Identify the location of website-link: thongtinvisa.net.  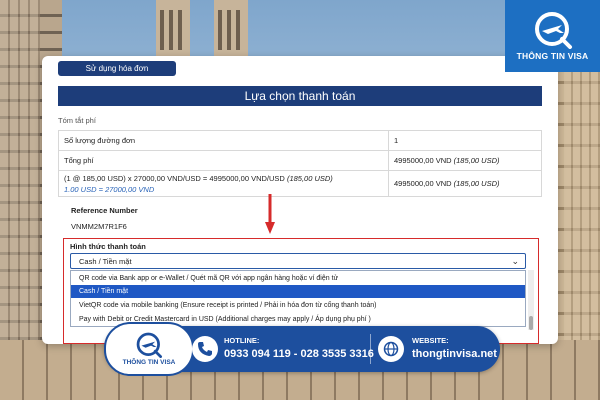
(454, 354).